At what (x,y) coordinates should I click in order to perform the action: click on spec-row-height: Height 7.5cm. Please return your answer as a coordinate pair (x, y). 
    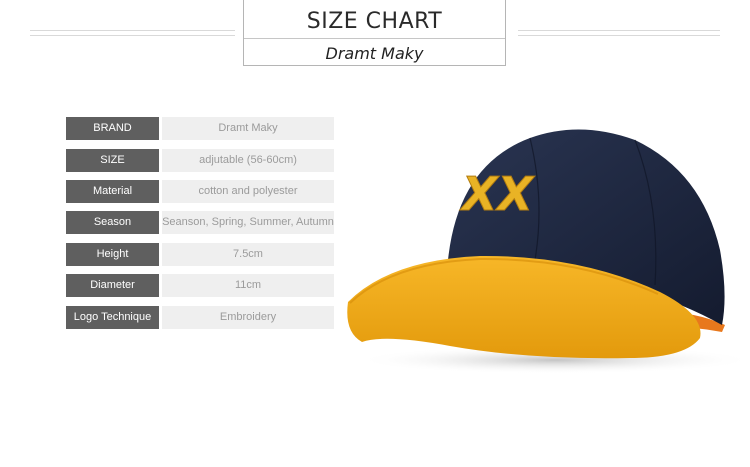
    Looking at the image, I should click on (200, 254).